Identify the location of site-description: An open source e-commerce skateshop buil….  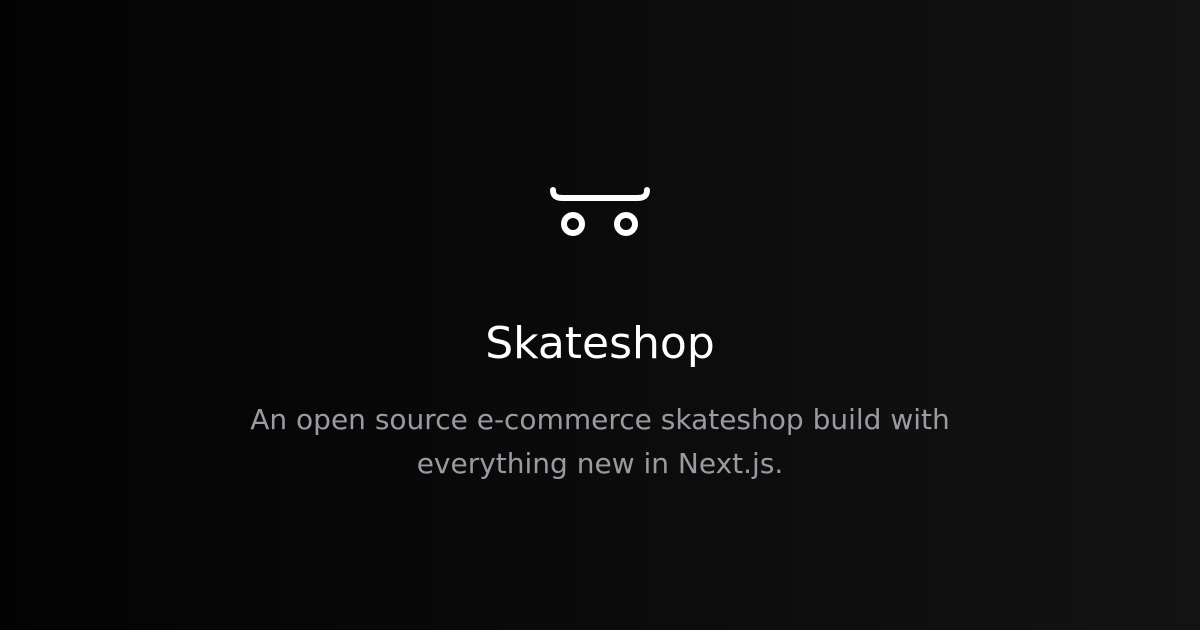
(600, 441).